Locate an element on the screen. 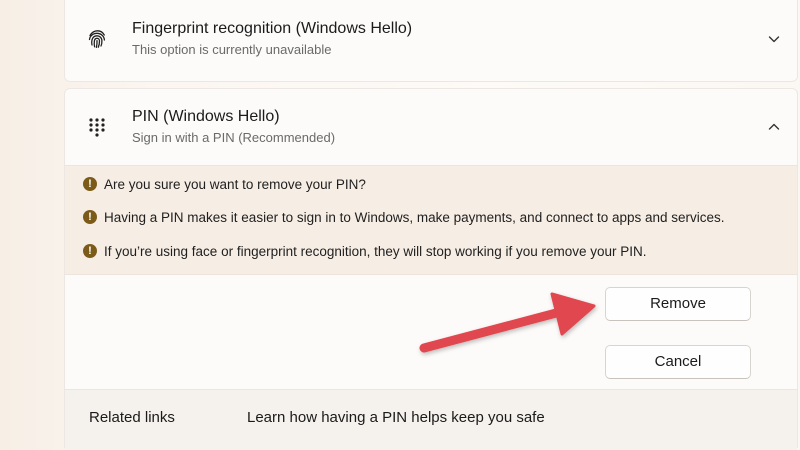  pin-title: PIN (Windows Hello) is located at coordinates (206, 116).